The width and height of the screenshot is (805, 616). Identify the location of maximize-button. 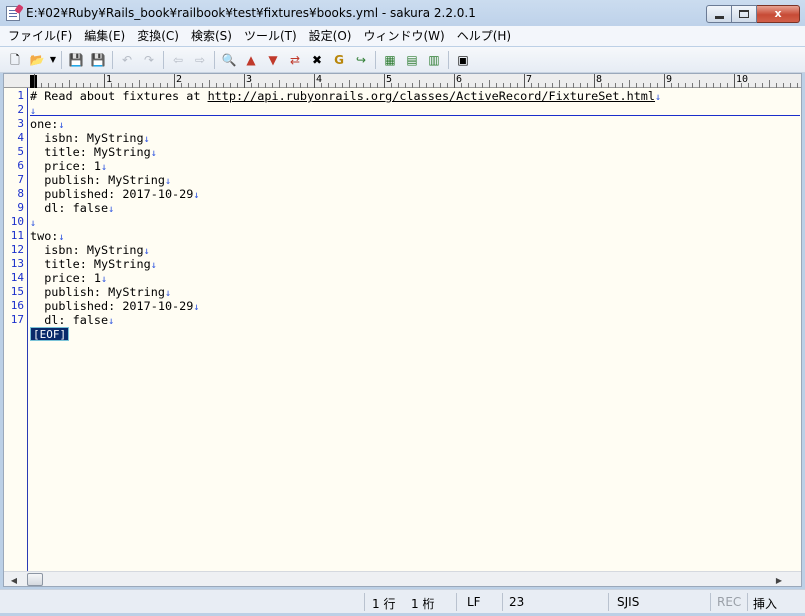
(744, 14).